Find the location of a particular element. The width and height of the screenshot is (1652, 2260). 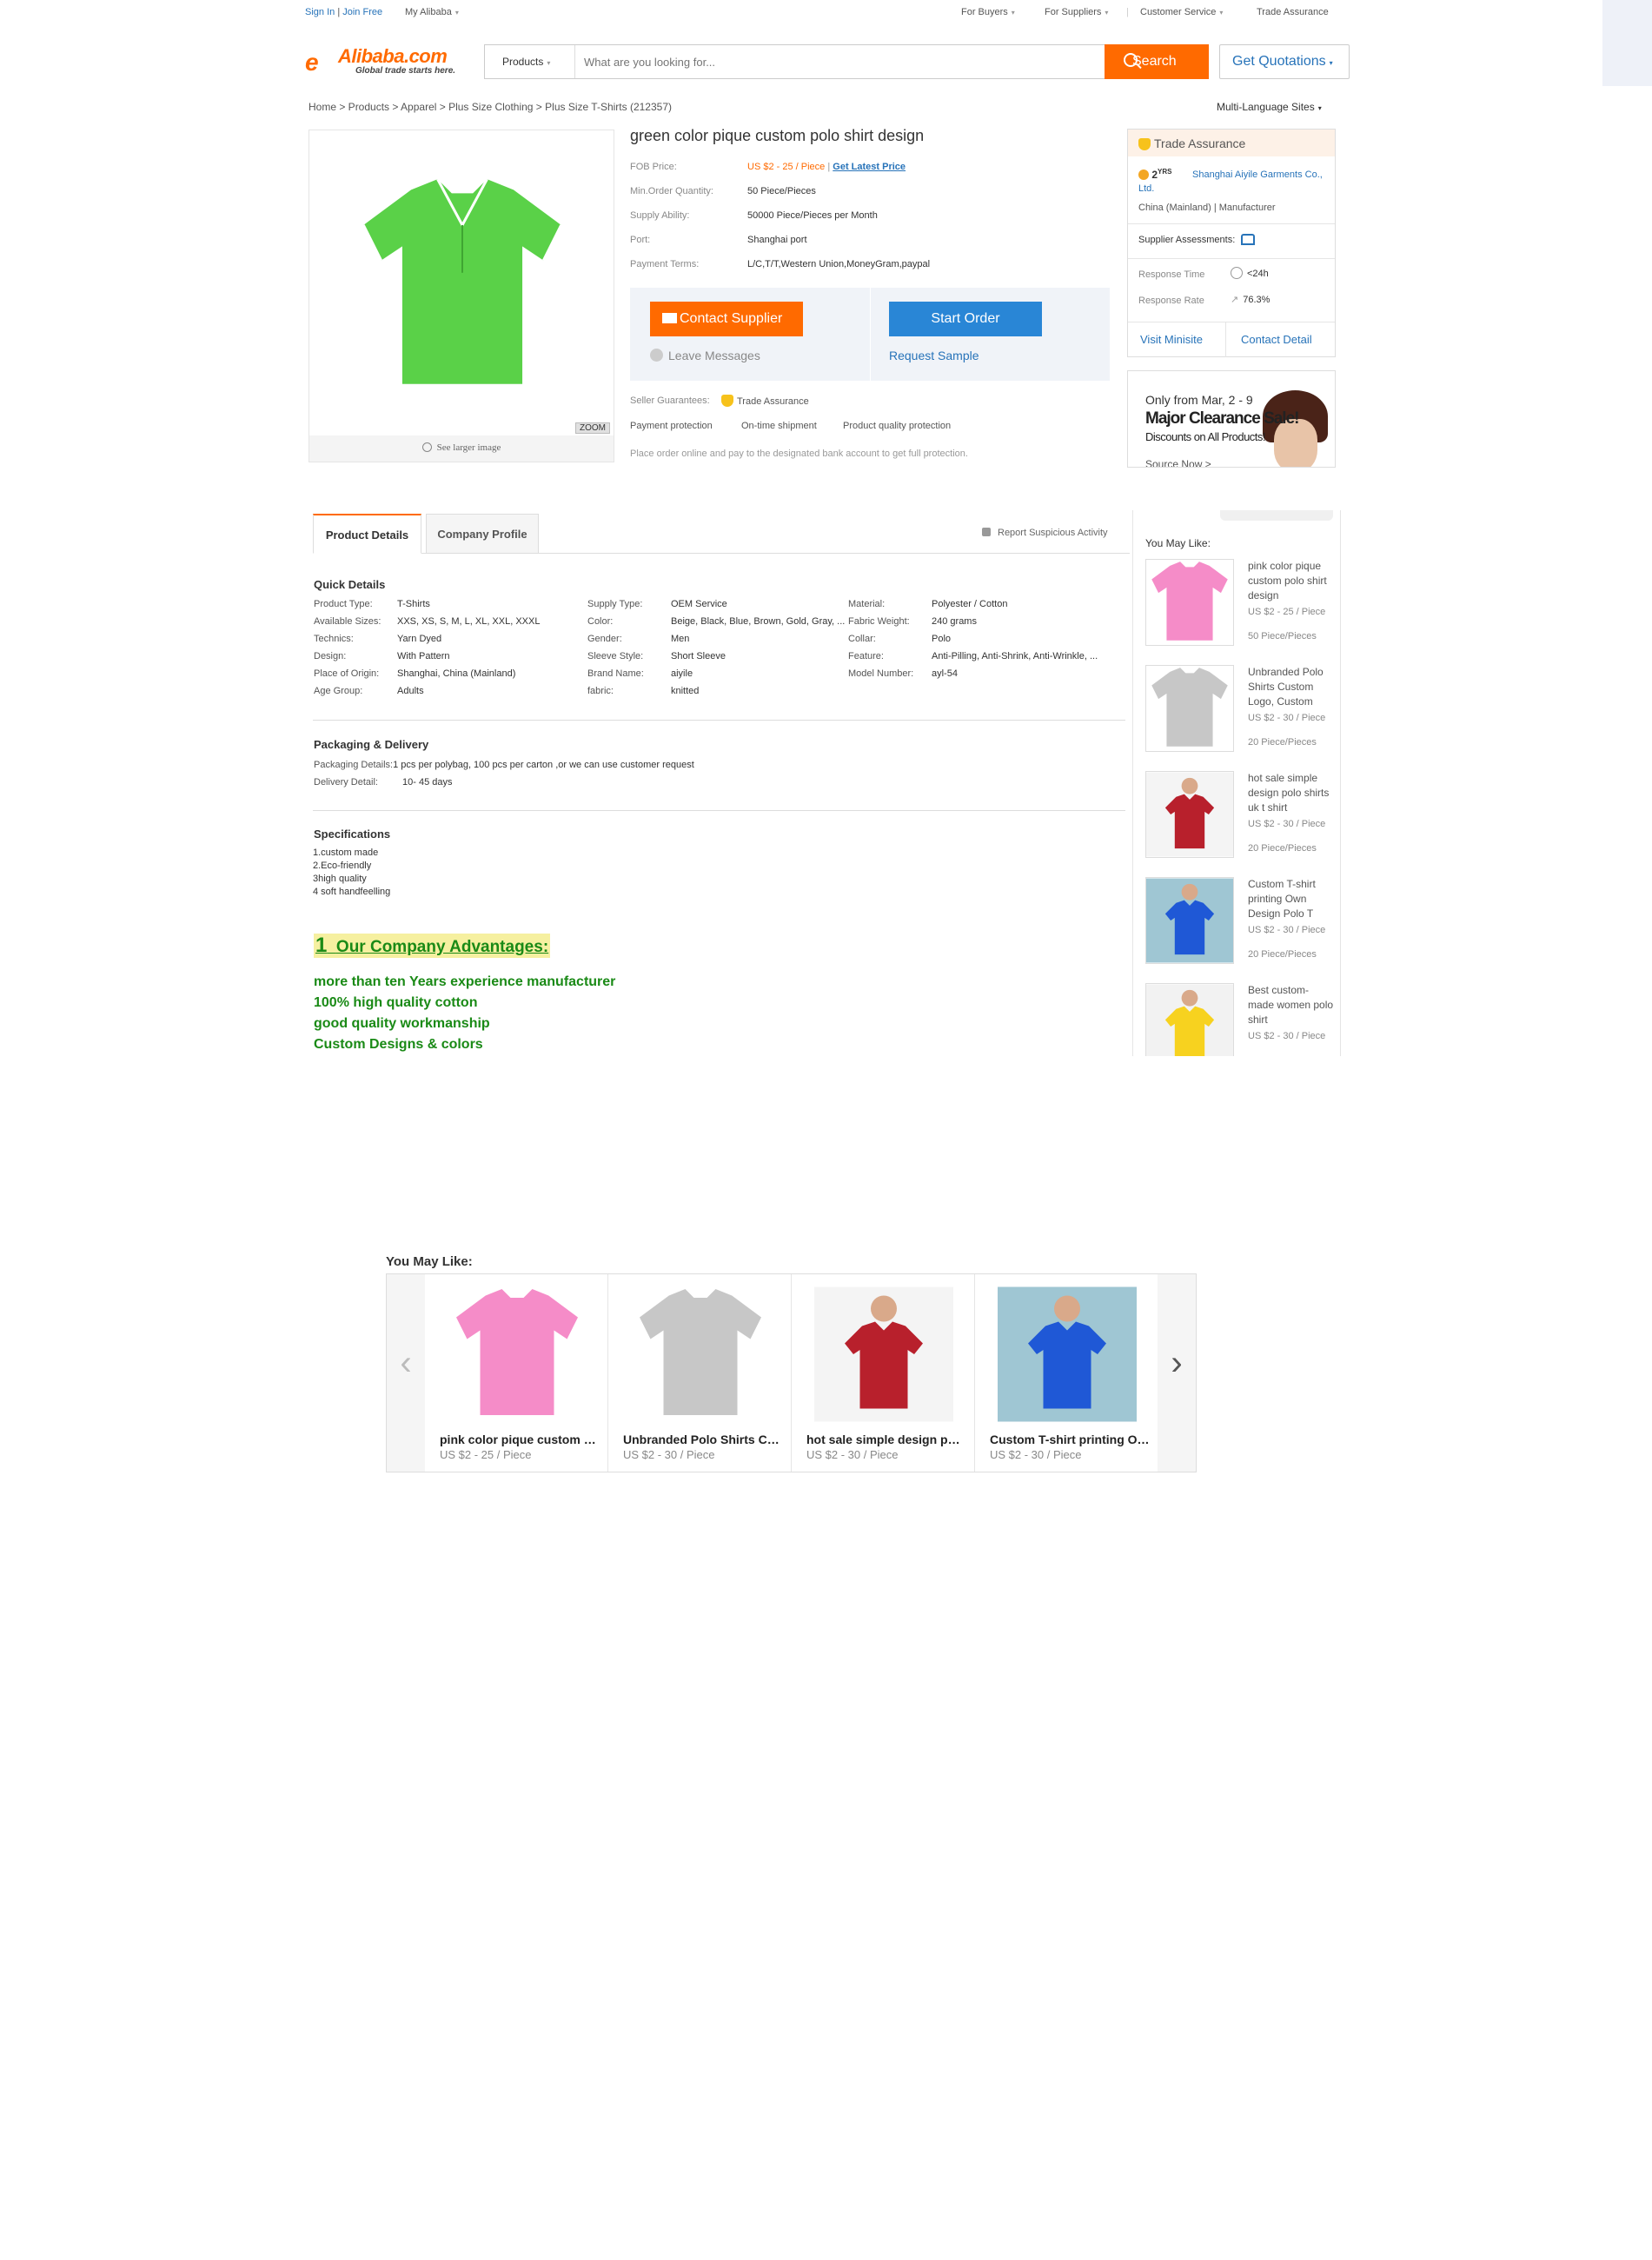

supplier-assessments: Supplier Assessments: is located at coordinates (1197, 239).